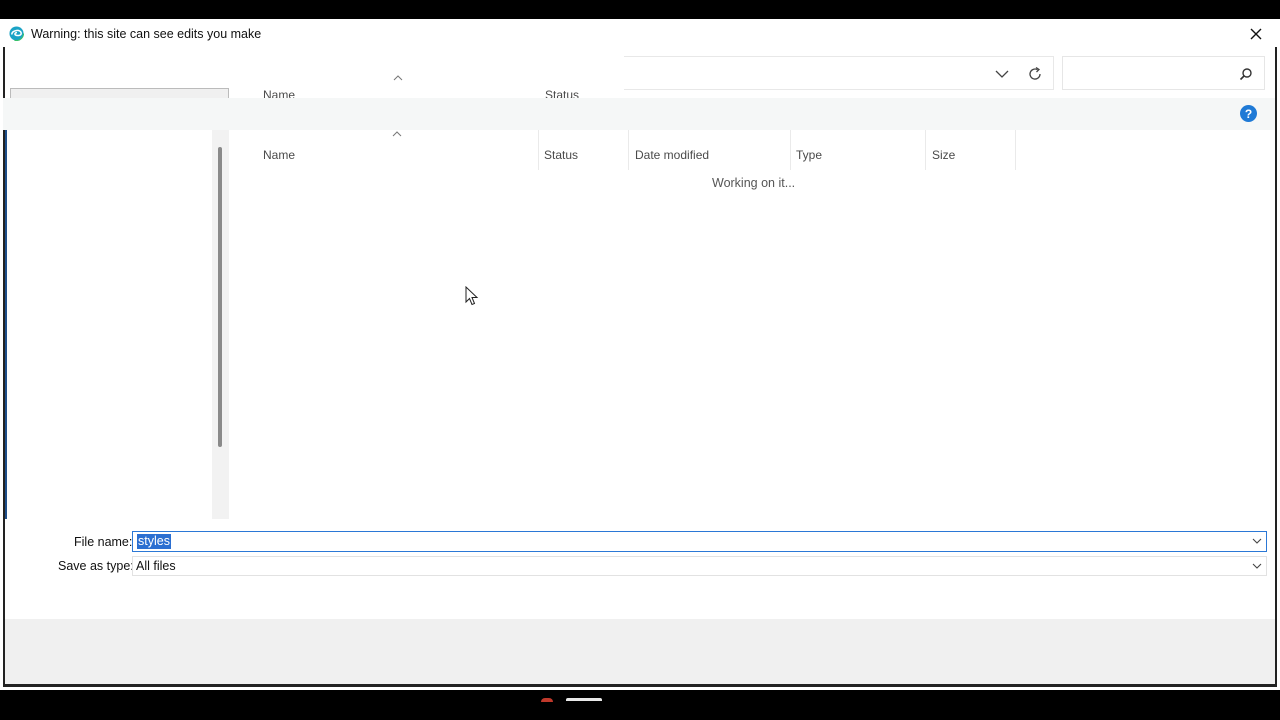 The image size is (1280, 720). What do you see at coordinates (547, 700) in the screenshot?
I see `taskbar-app-icon` at bounding box center [547, 700].